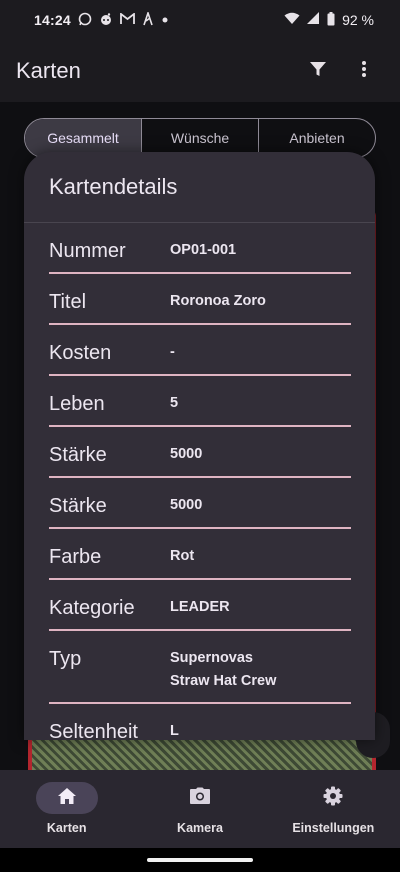 This screenshot has height=872, width=400. What do you see at coordinates (75, 557) in the screenshot?
I see `detail-label: Farbe` at bounding box center [75, 557].